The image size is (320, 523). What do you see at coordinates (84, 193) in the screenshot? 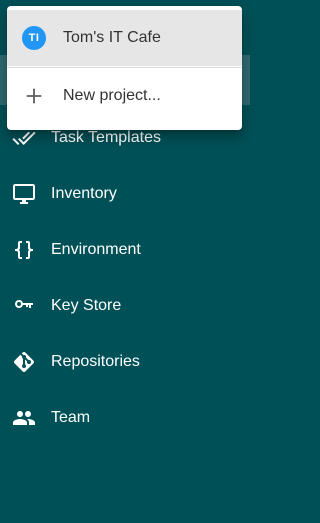
I see `nav-label-inventory: Inventory` at bounding box center [84, 193].